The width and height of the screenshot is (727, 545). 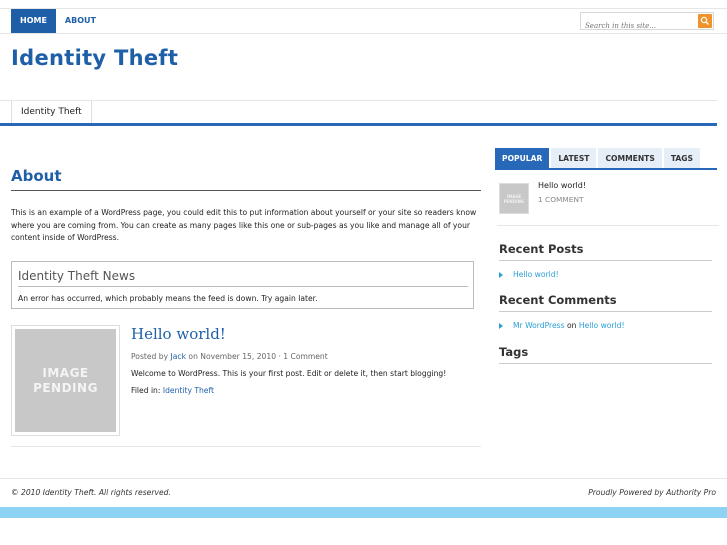 I want to click on comment-author-link: Mr WordPress, so click(x=539, y=325).